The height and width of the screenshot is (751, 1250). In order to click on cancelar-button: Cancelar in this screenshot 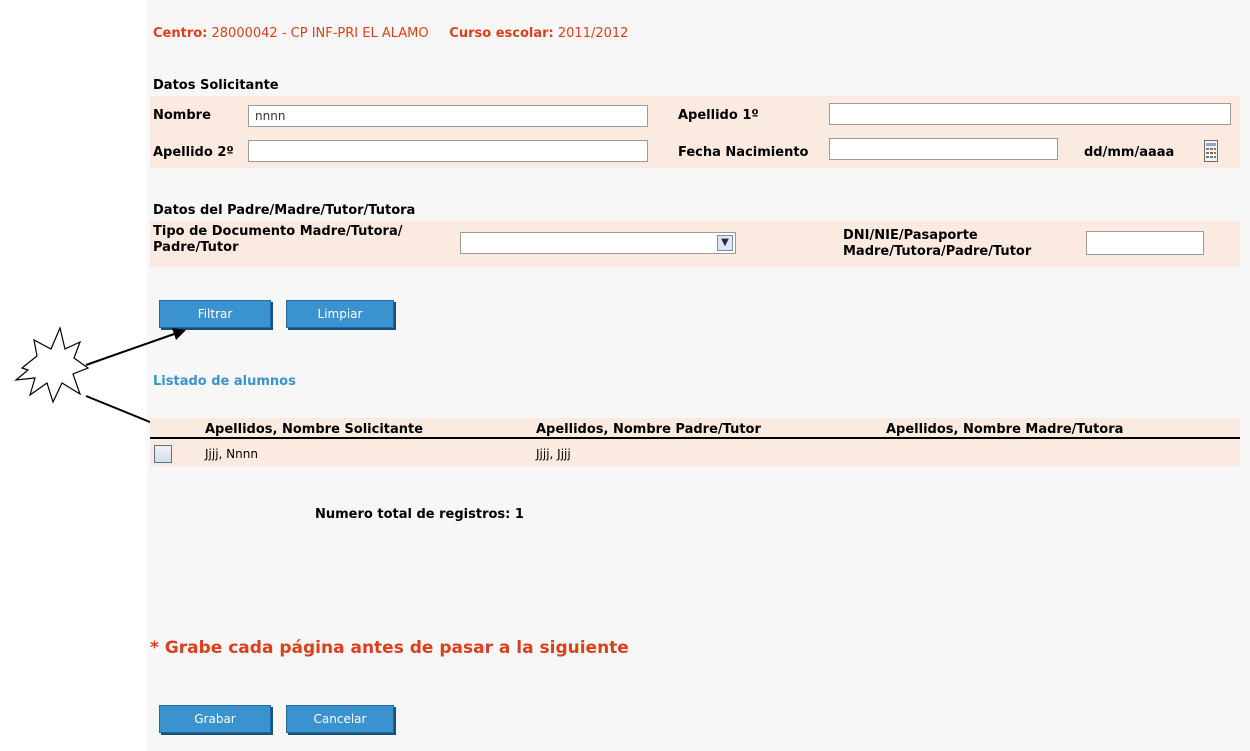, I will do `click(340, 719)`.